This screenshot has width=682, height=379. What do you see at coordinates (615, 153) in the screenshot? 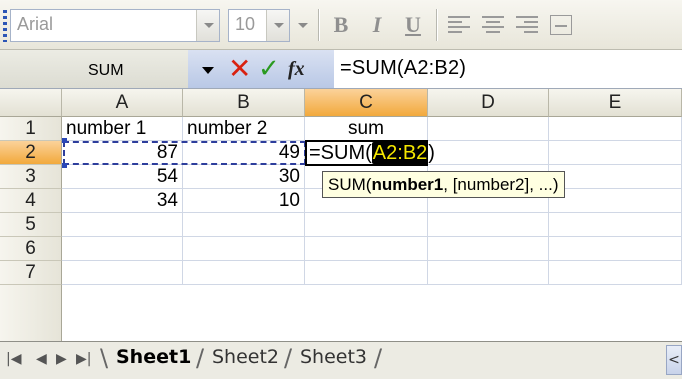
I see `cell-e2` at bounding box center [615, 153].